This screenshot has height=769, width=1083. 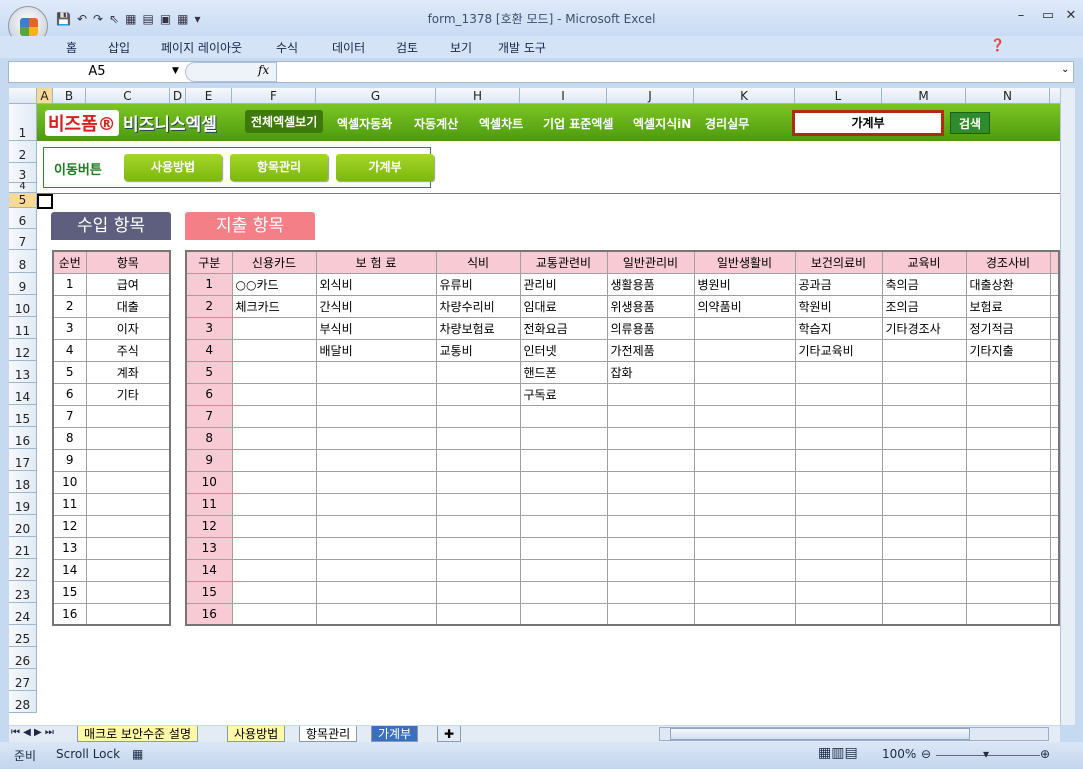 What do you see at coordinates (854, 734) in the screenshot?
I see `horizontal-scrollbar` at bounding box center [854, 734].